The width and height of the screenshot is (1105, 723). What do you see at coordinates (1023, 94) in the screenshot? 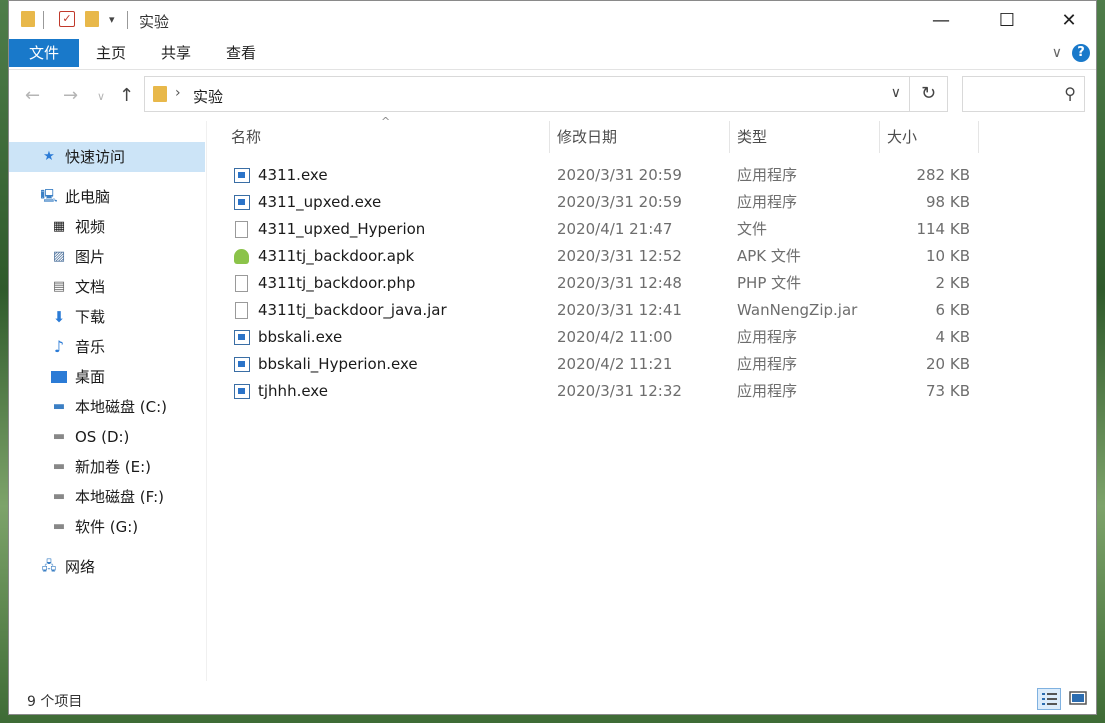
I see `search-input: ⚲` at bounding box center [1023, 94].